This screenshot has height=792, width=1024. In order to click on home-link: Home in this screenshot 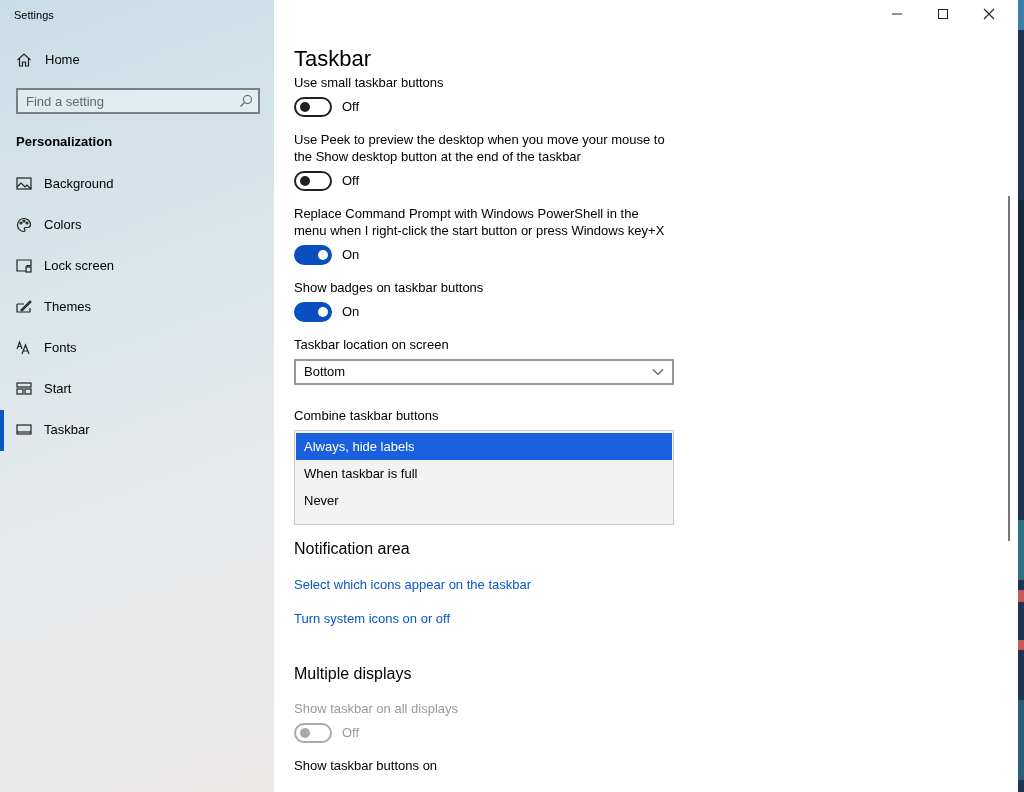, I will do `click(48, 60)`.